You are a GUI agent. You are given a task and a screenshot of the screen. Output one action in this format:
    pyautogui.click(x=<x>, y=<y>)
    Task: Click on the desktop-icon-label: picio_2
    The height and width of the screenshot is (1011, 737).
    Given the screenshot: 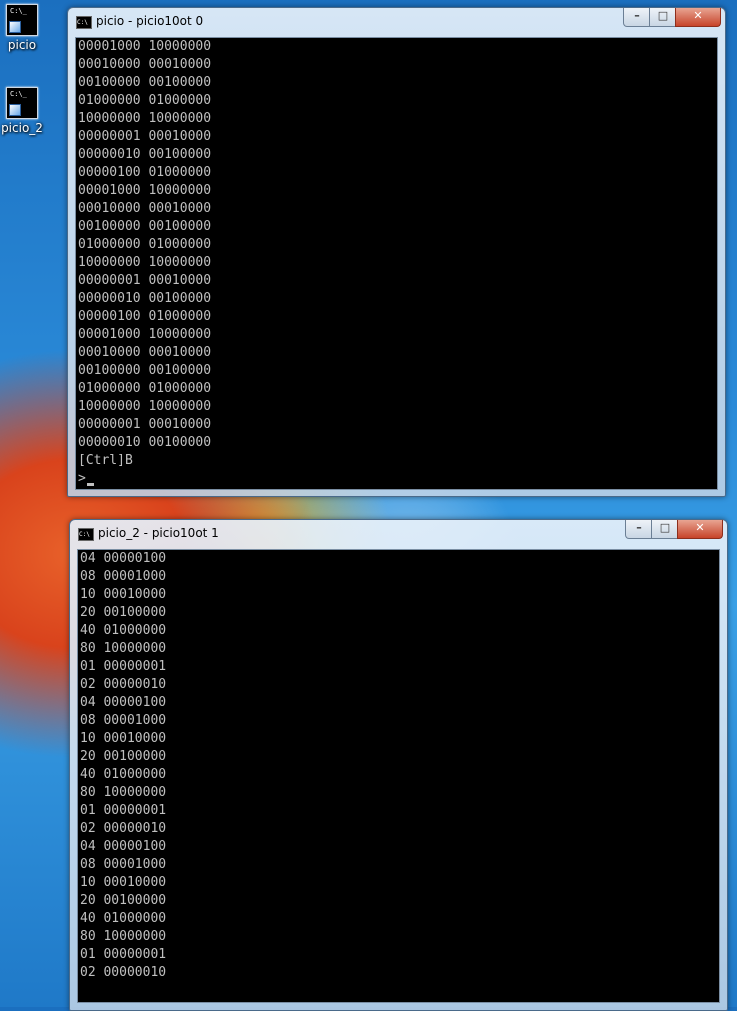 What is the action you would take?
    pyautogui.click(x=22, y=128)
    